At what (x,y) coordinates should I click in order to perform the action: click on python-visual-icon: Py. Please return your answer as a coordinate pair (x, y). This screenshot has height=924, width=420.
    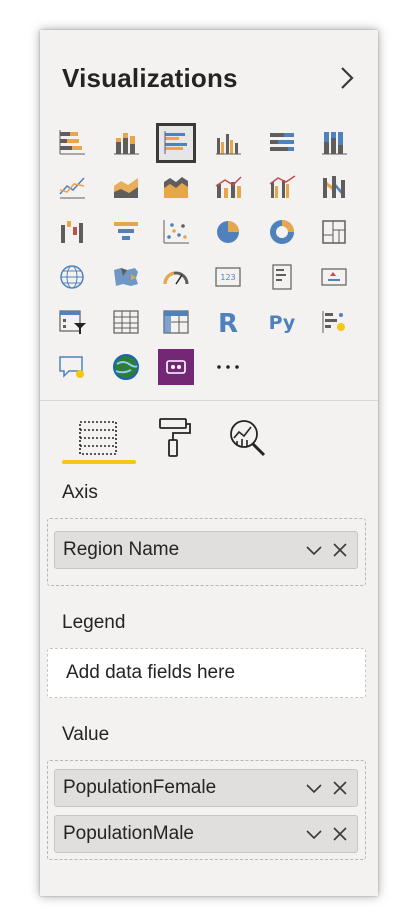
    Looking at the image, I should click on (282, 322).